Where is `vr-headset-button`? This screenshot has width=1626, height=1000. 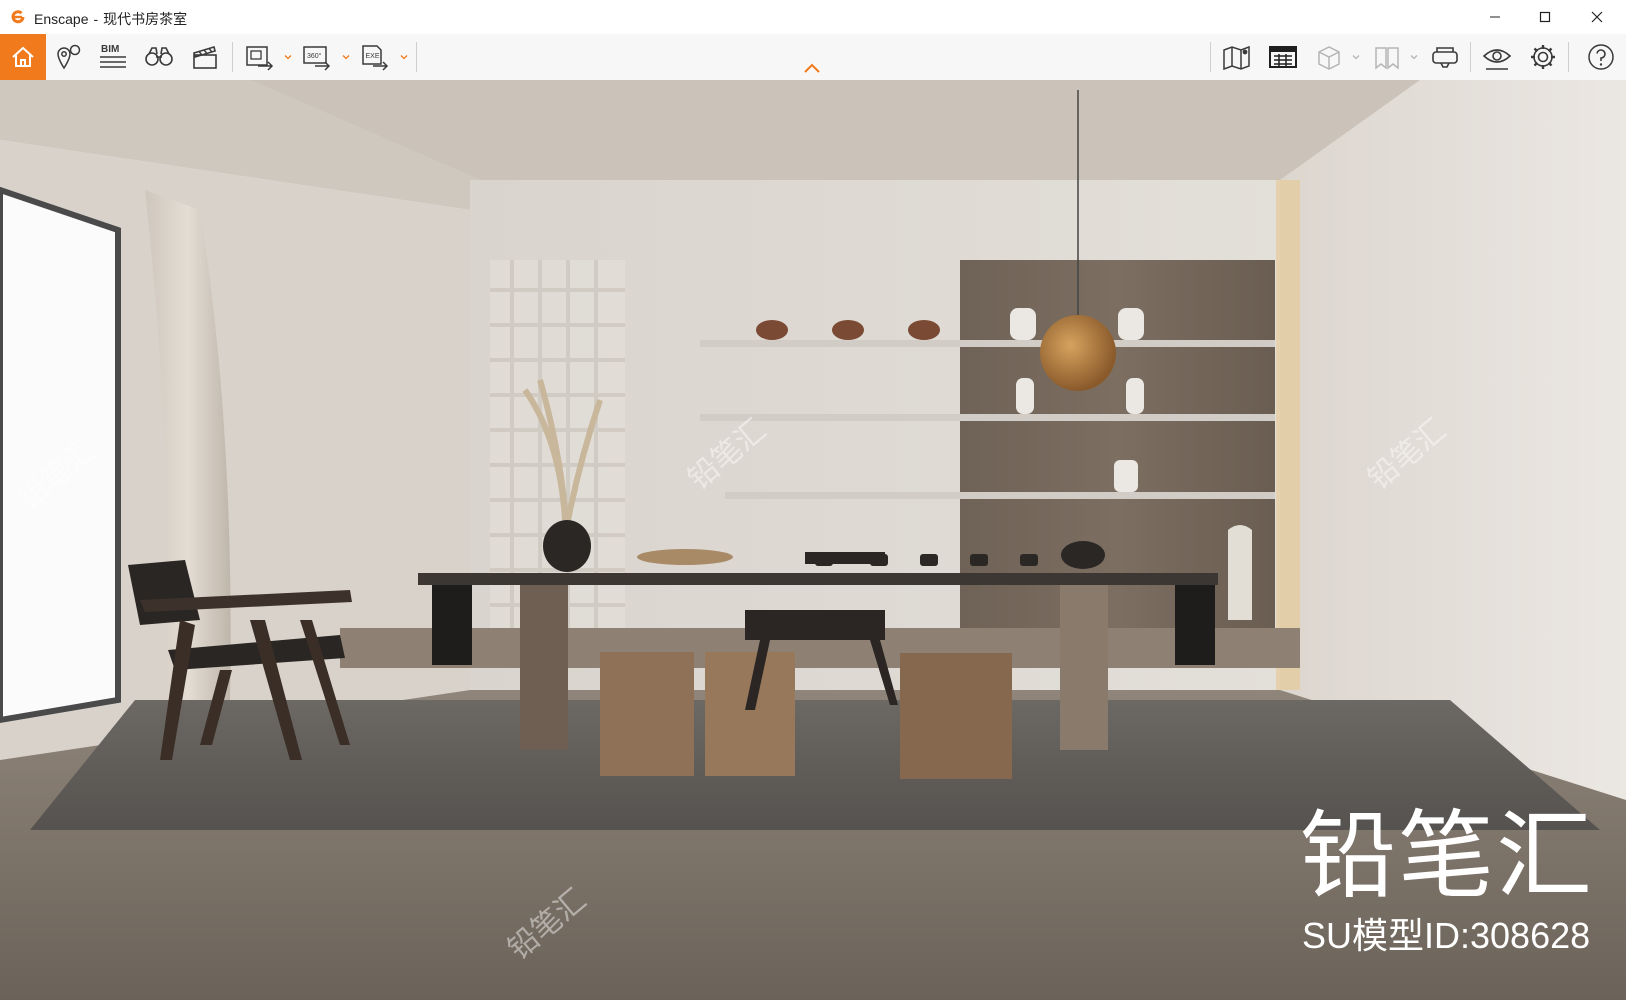 vr-headset-button is located at coordinates (1445, 57).